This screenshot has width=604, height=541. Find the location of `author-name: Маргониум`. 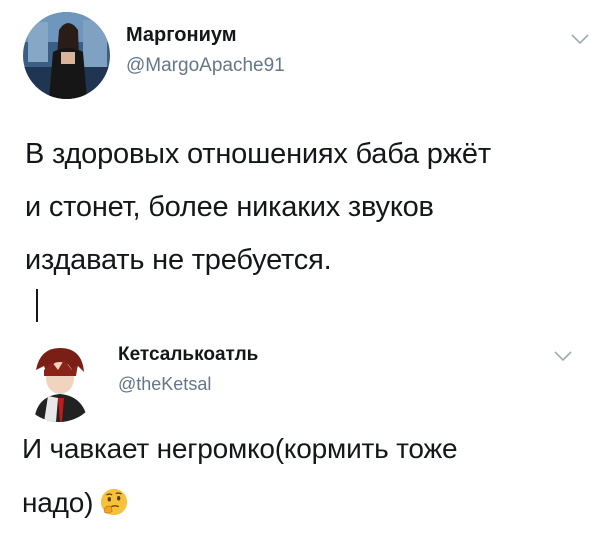

author-name: Маргониум is located at coordinates (181, 35).